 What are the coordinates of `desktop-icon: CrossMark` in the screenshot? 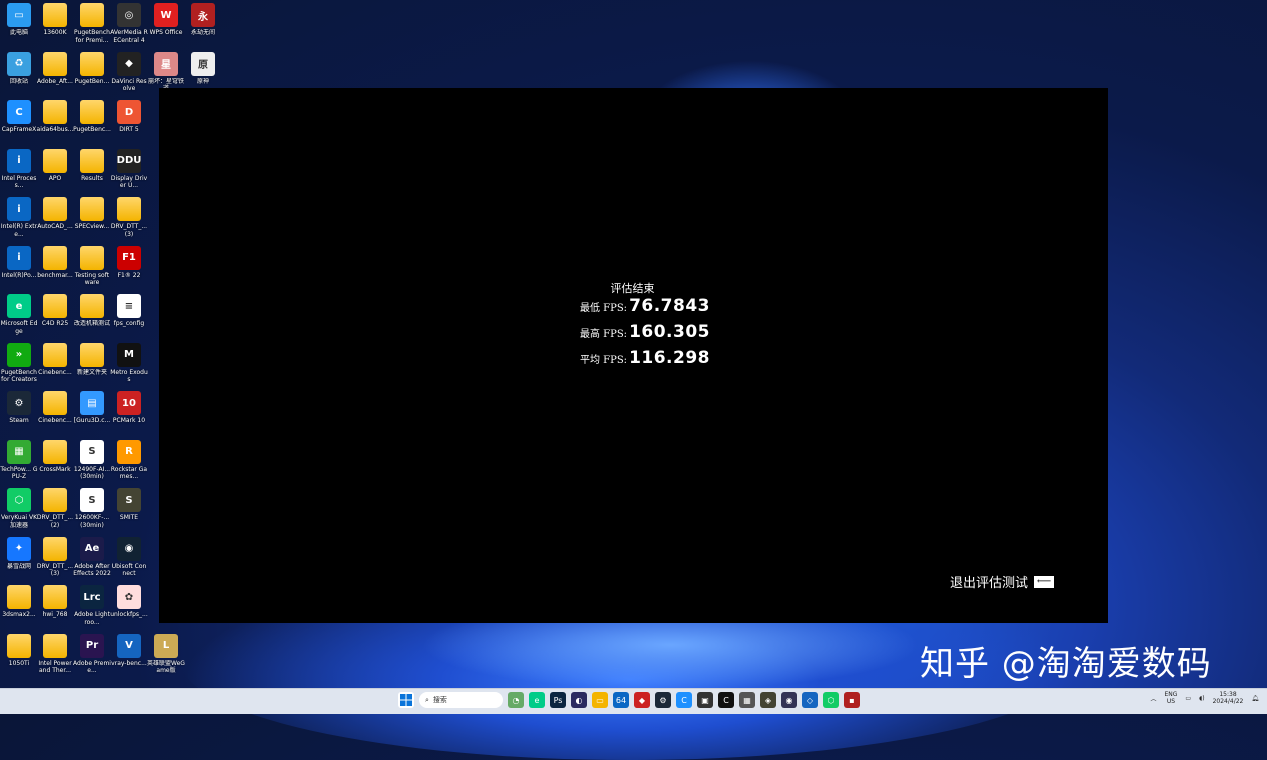 It's located at (55, 464).